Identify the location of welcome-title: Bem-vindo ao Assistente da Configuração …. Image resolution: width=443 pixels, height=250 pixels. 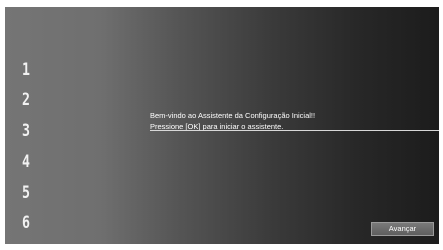
(233, 115).